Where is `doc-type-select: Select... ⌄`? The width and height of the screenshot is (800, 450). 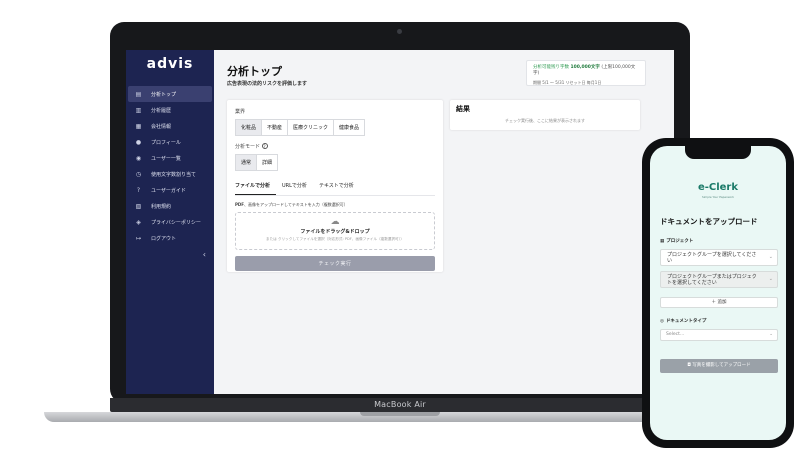
doc-type-select: Select... ⌄ is located at coordinates (719, 335).